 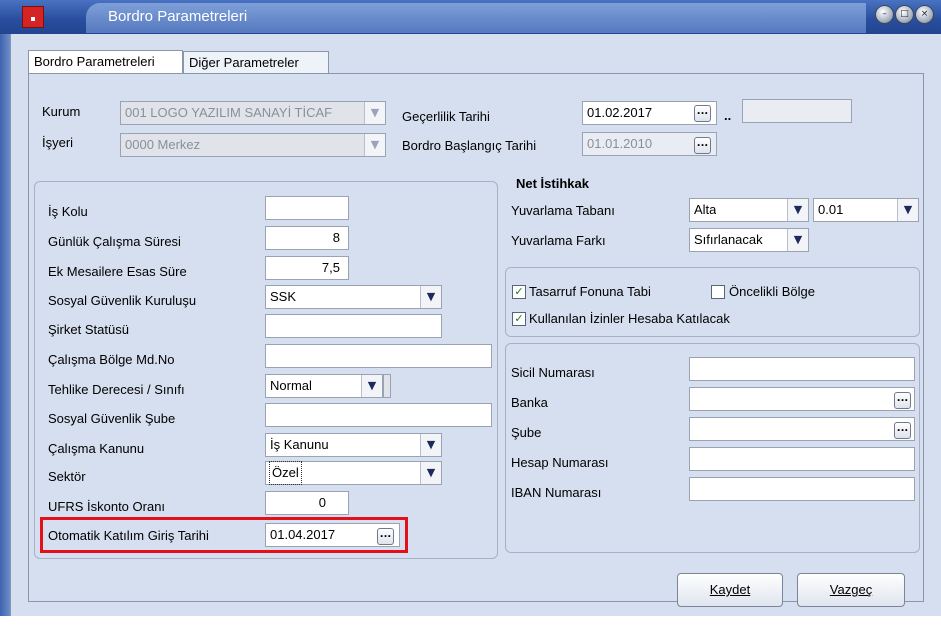 I want to click on calisma-kanunu-label: Çalışma Kanunu, so click(x=96, y=448).